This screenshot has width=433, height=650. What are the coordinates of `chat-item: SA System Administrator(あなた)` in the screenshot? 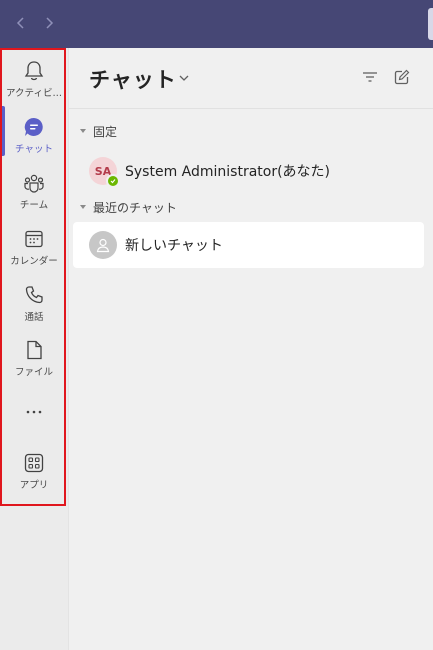 It's located at (248, 171).